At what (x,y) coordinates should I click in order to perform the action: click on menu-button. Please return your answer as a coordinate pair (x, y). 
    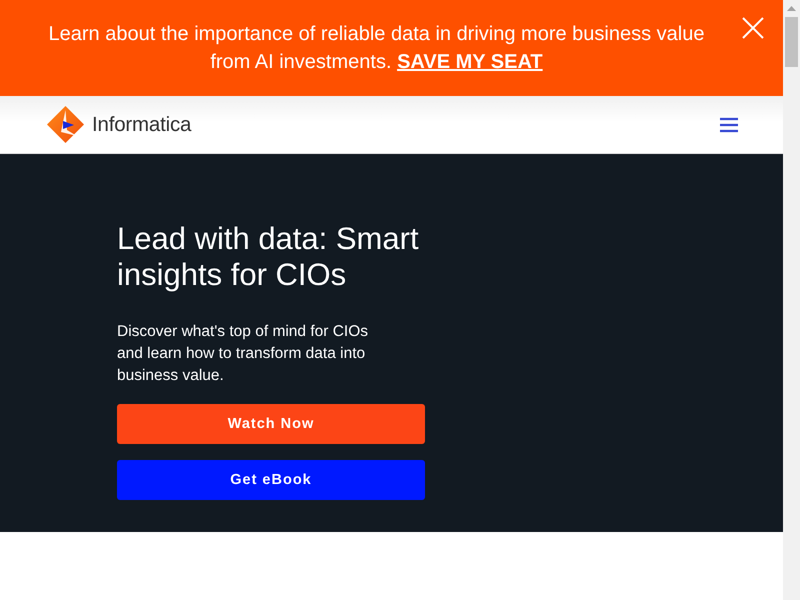
    Looking at the image, I should click on (729, 124).